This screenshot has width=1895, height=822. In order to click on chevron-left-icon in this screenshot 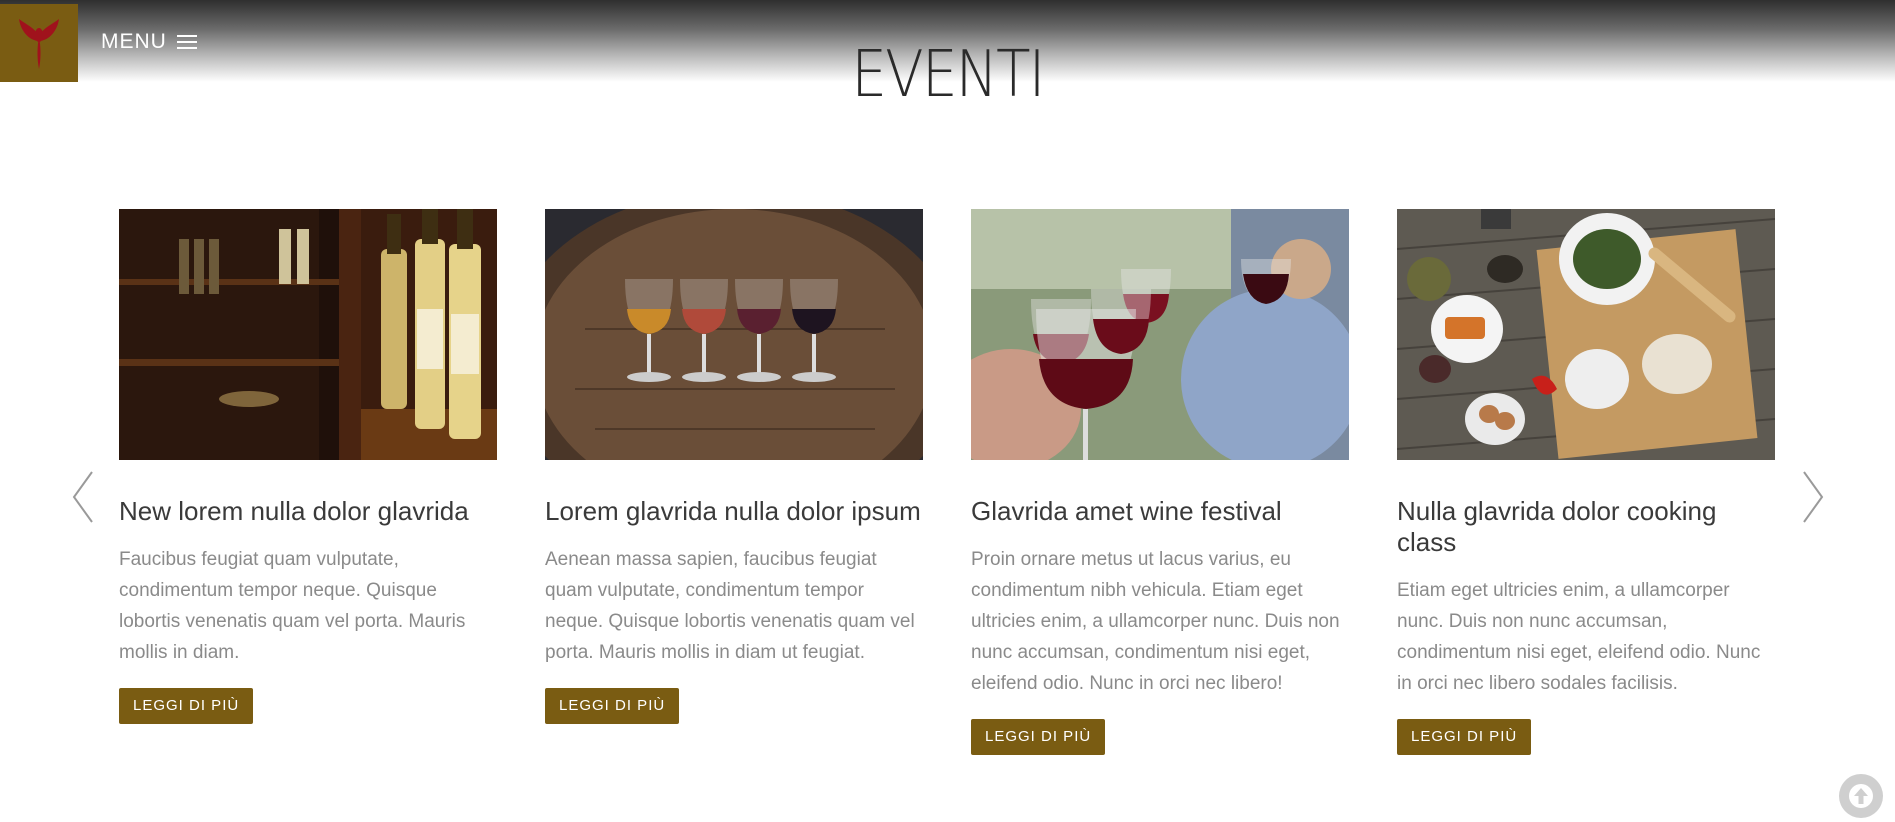, I will do `click(83, 497)`.